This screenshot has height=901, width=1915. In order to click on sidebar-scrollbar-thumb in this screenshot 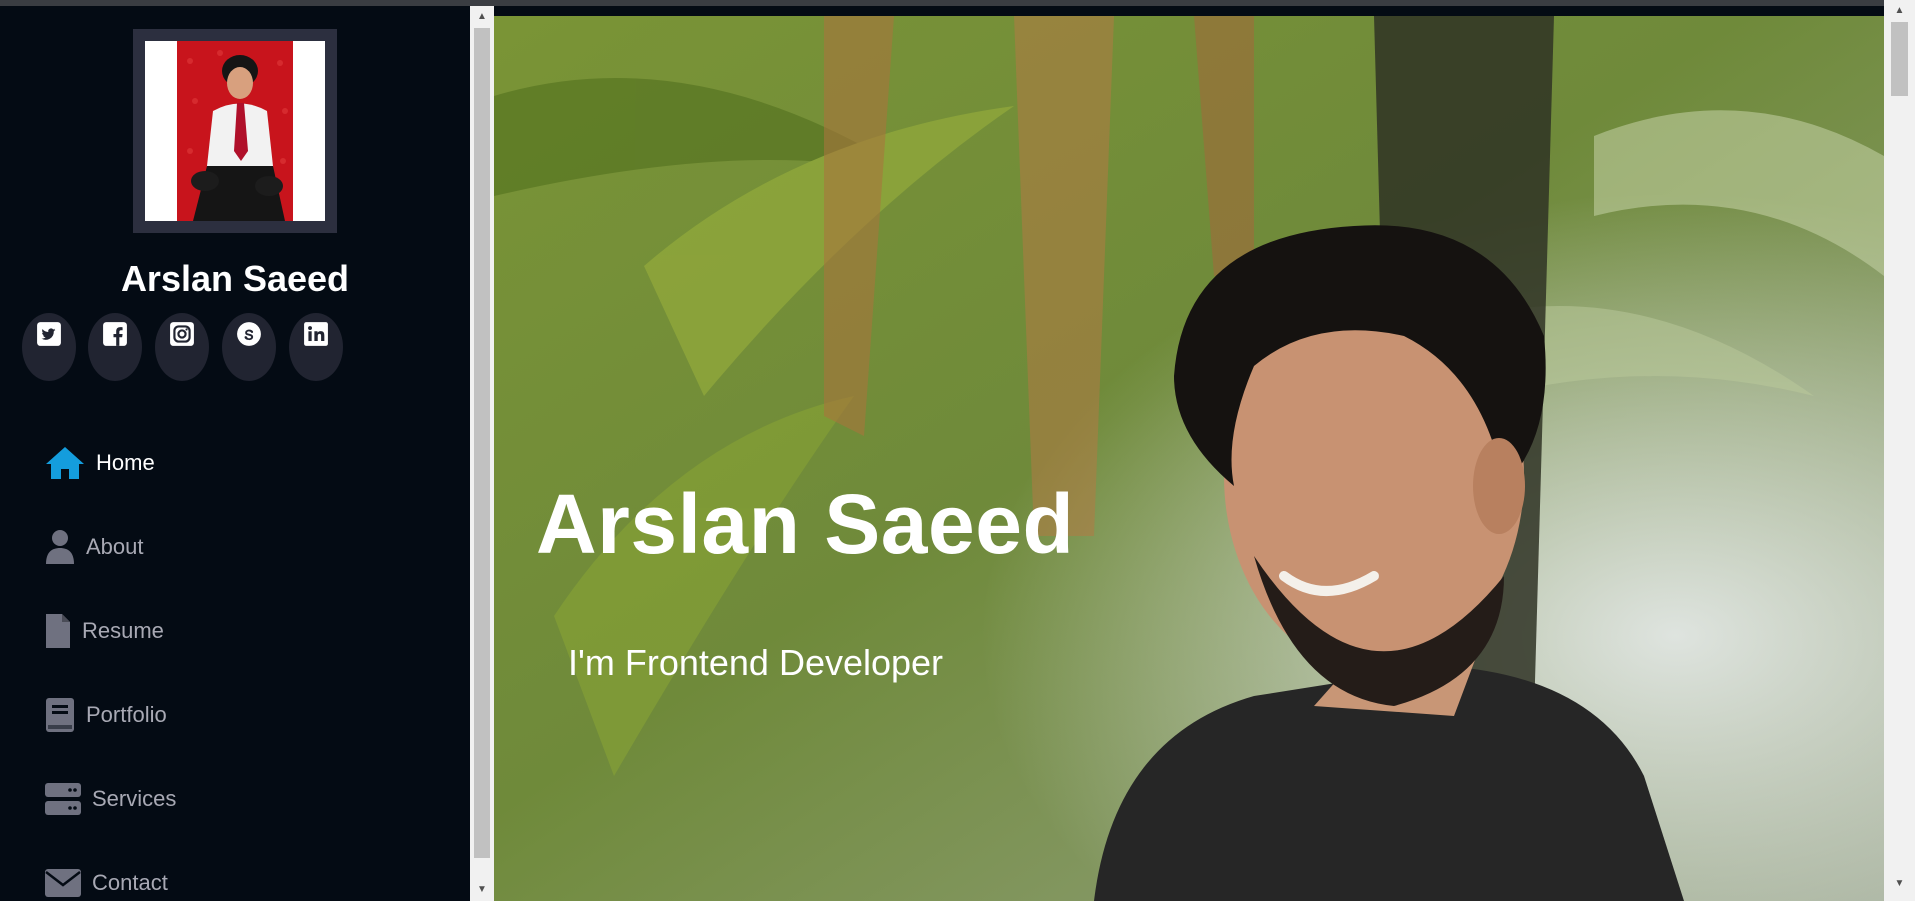, I will do `click(482, 443)`.